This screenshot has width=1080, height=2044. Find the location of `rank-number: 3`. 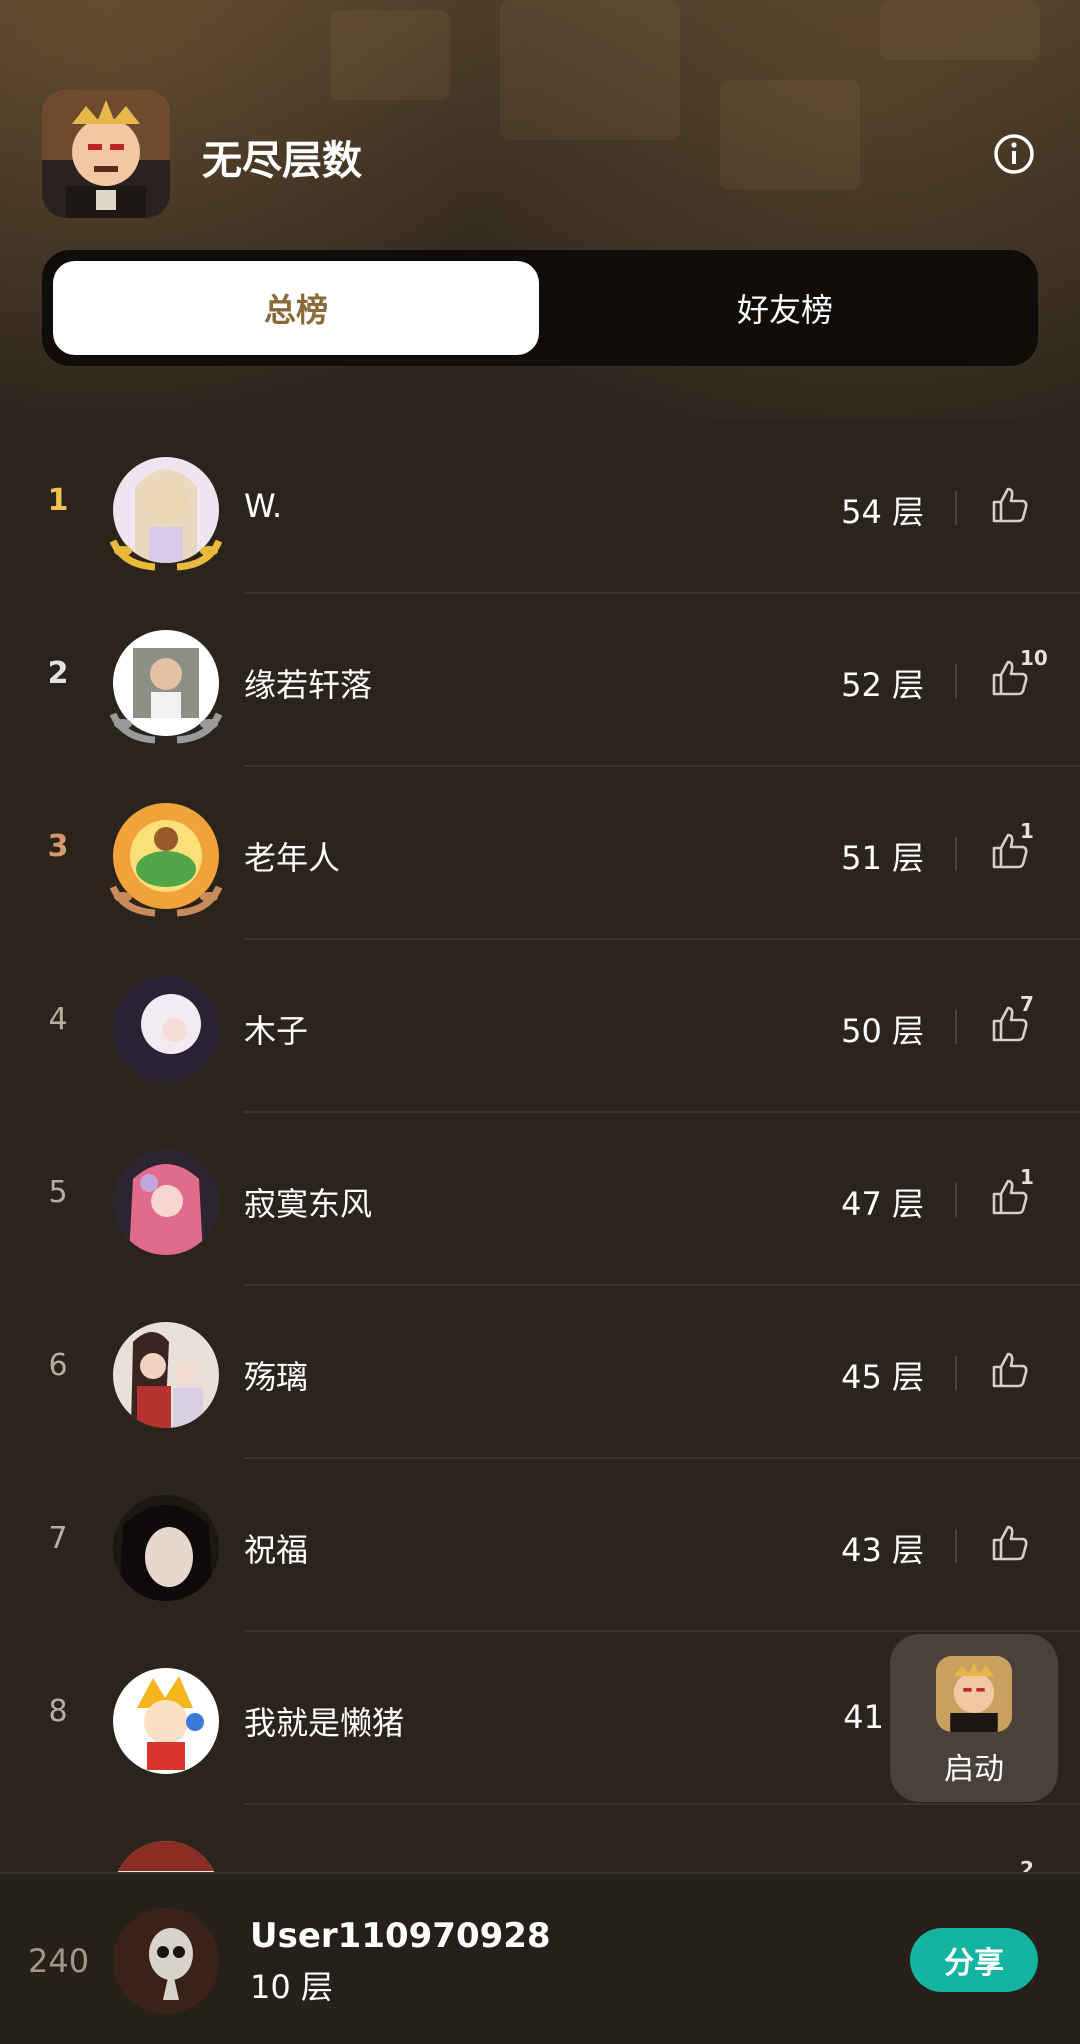

rank-number: 3 is located at coordinates (58, 846).